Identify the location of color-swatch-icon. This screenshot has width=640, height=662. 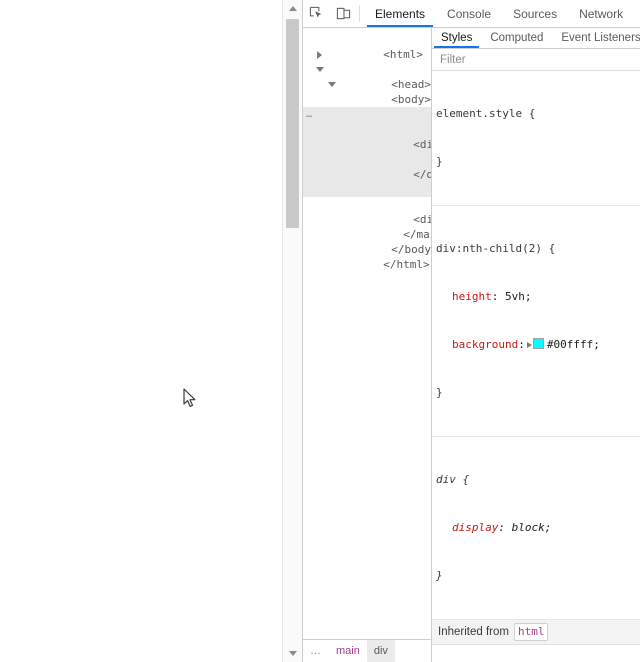
(538, 343).